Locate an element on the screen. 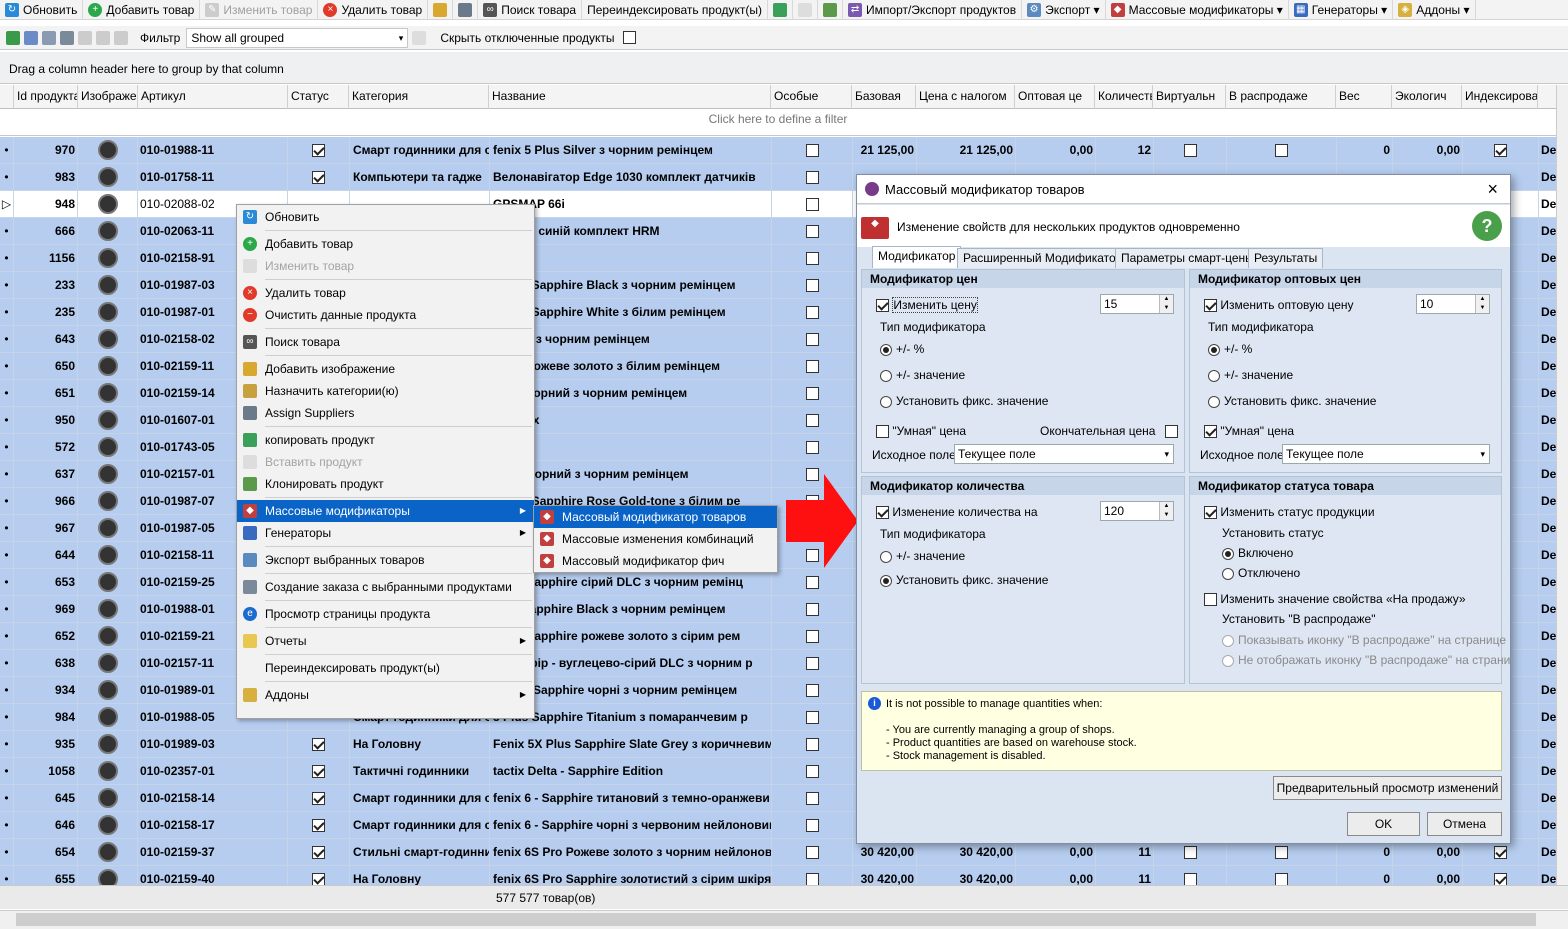  menu-item-create-order: Создание заказа с выбранными продуктами is located at coordinates (385, 587).